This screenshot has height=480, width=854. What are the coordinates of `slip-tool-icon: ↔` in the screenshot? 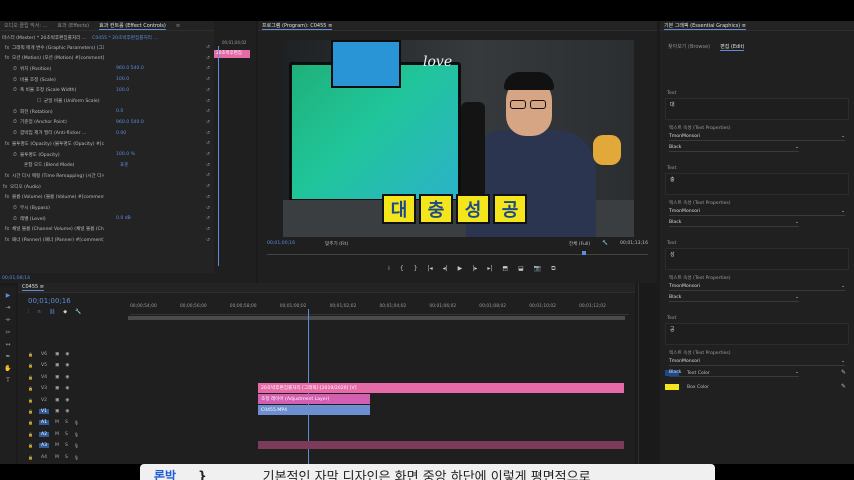 It's located at (7, 344).